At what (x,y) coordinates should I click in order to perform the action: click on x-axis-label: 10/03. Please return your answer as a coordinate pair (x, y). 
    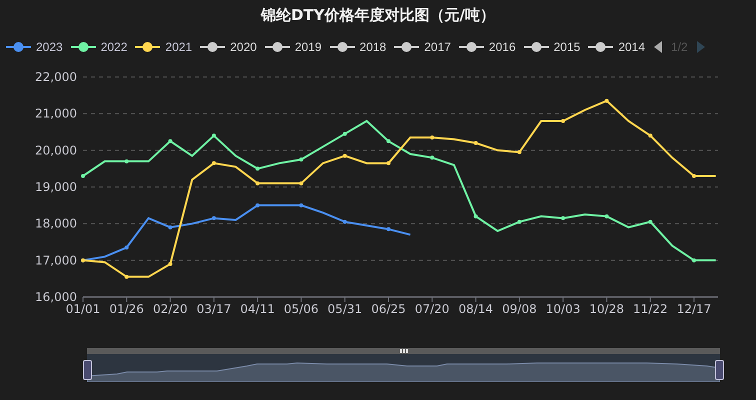
    Looking at the image, I should click on (563, 309).